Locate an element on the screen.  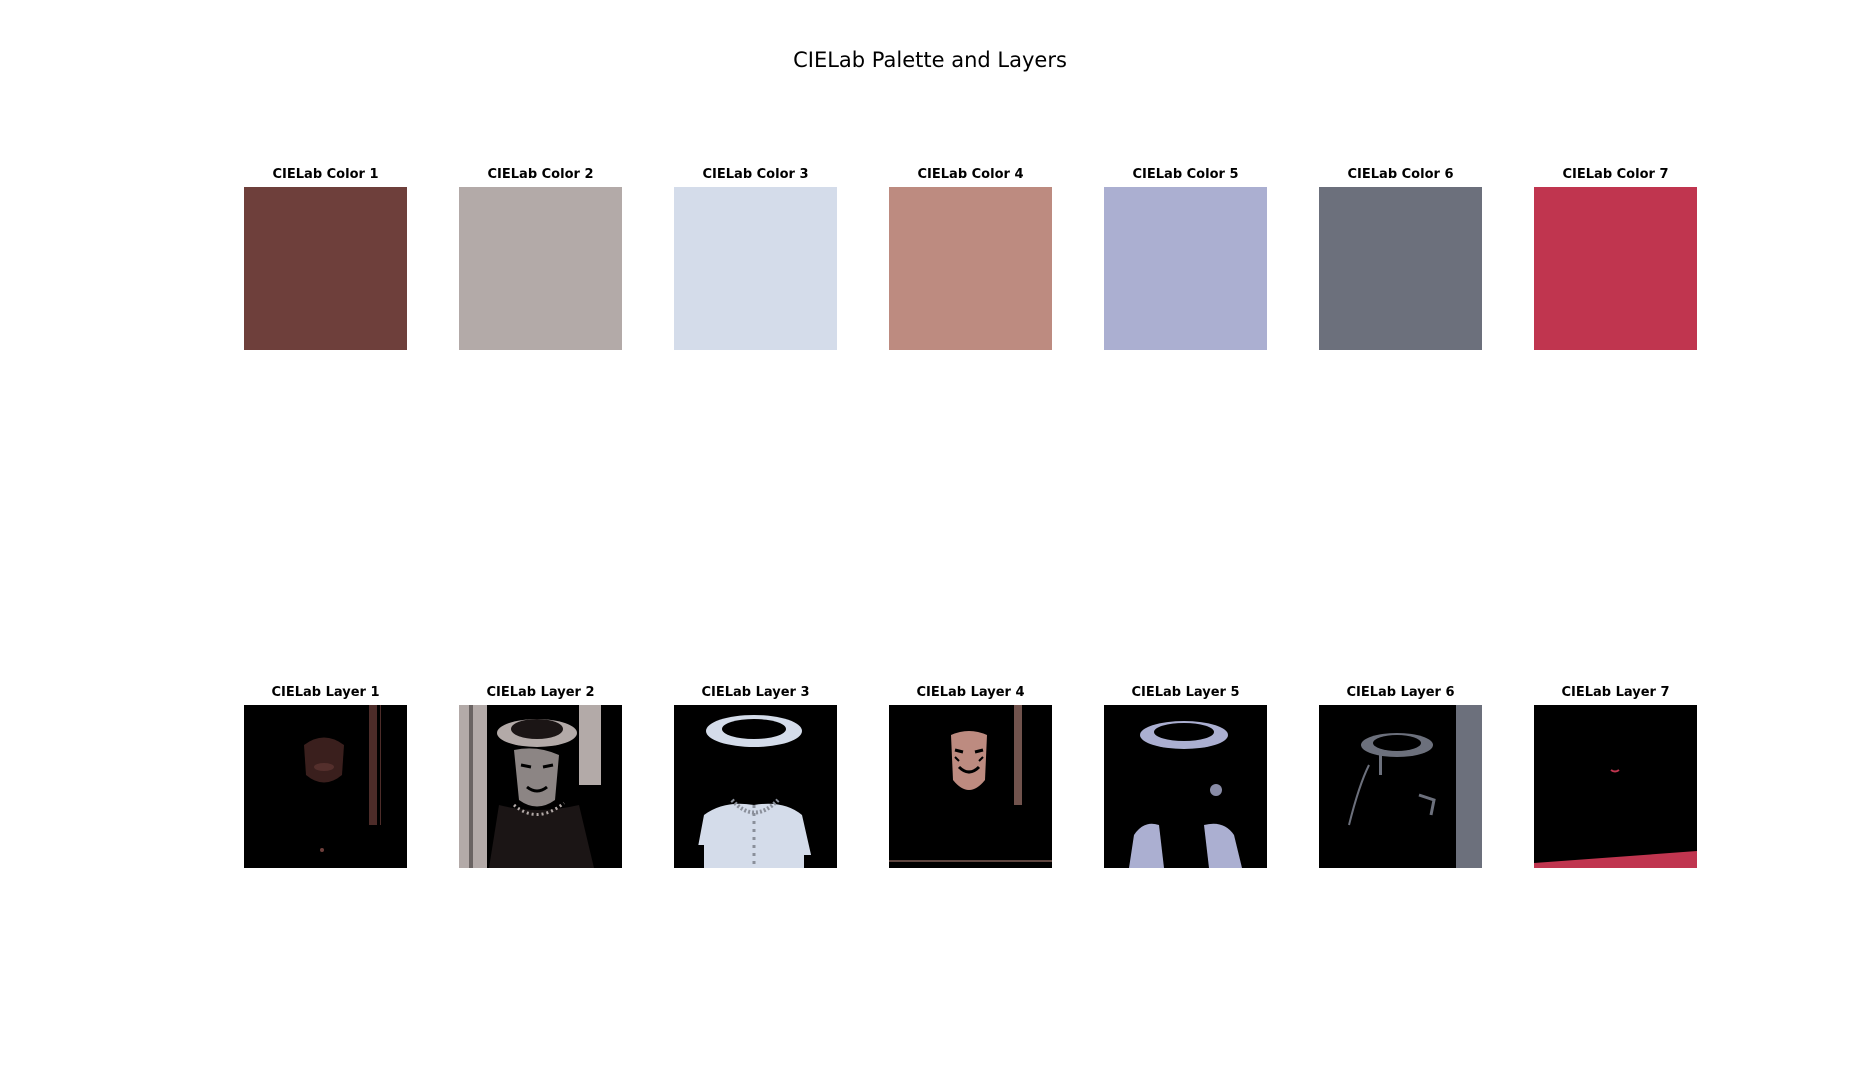
palette-label: CIELab Color 1 is located at coordinates (325, 174).